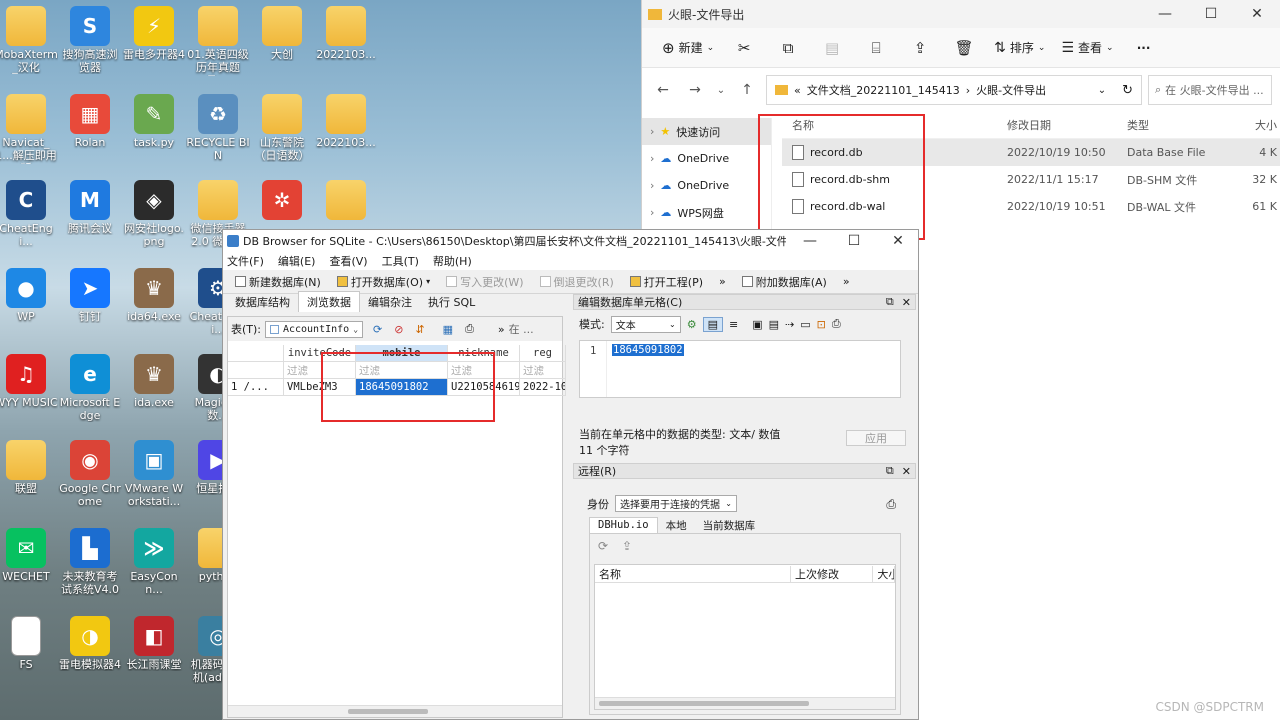  What do you see at coordinates (282, 201) in the screenshot?
I see `desktop-icon: ✲` at bounding box center [282, 201].